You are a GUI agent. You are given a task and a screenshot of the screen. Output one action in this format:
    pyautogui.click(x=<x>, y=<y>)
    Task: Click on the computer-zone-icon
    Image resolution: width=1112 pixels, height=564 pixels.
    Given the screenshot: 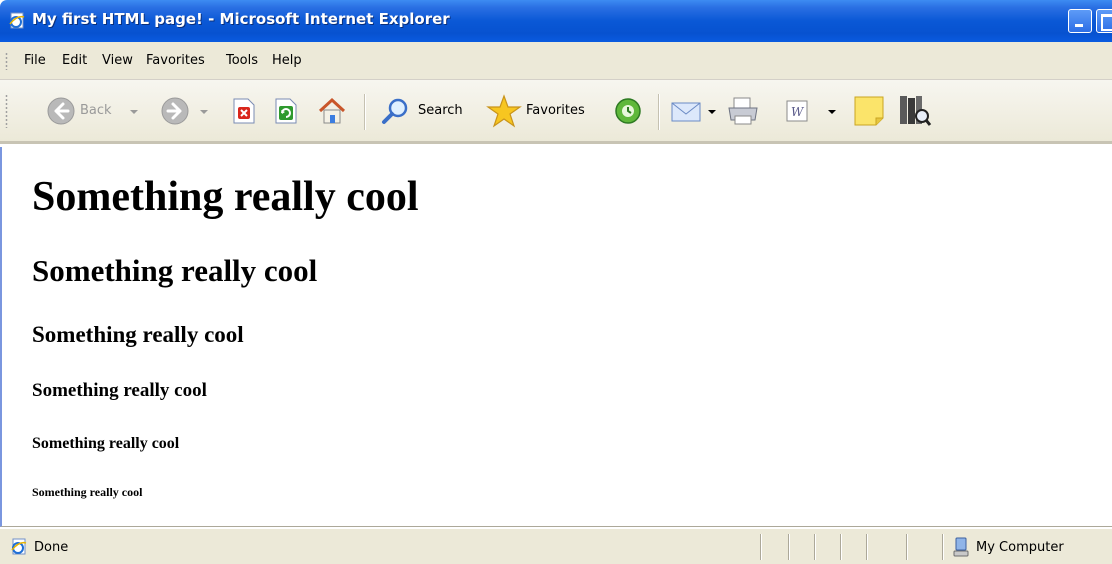 What is the action you would take?
    pyautogui.click(x=961, y=547)
    